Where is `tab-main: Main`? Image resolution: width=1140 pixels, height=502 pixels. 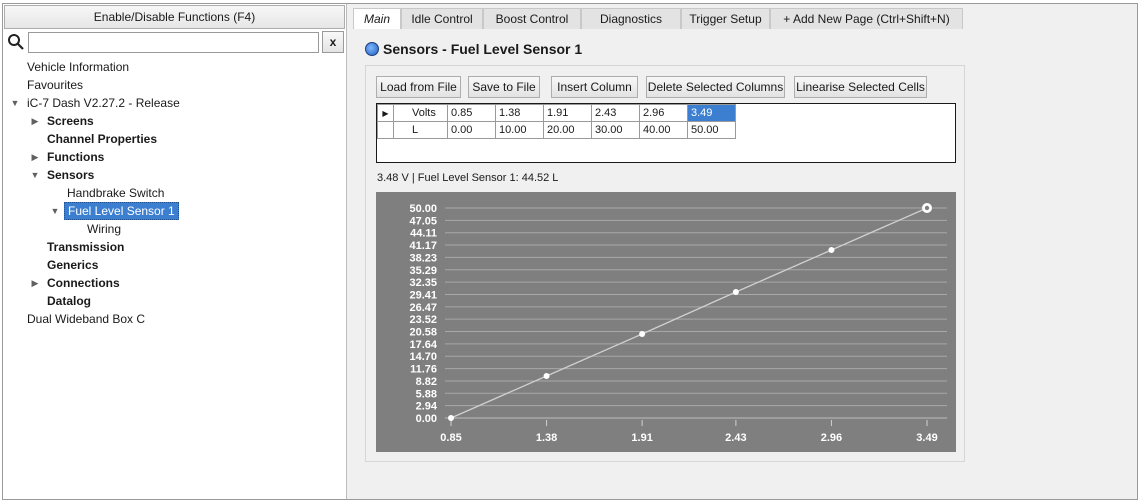
tab-main: Main is located at coordinates (377, 19).